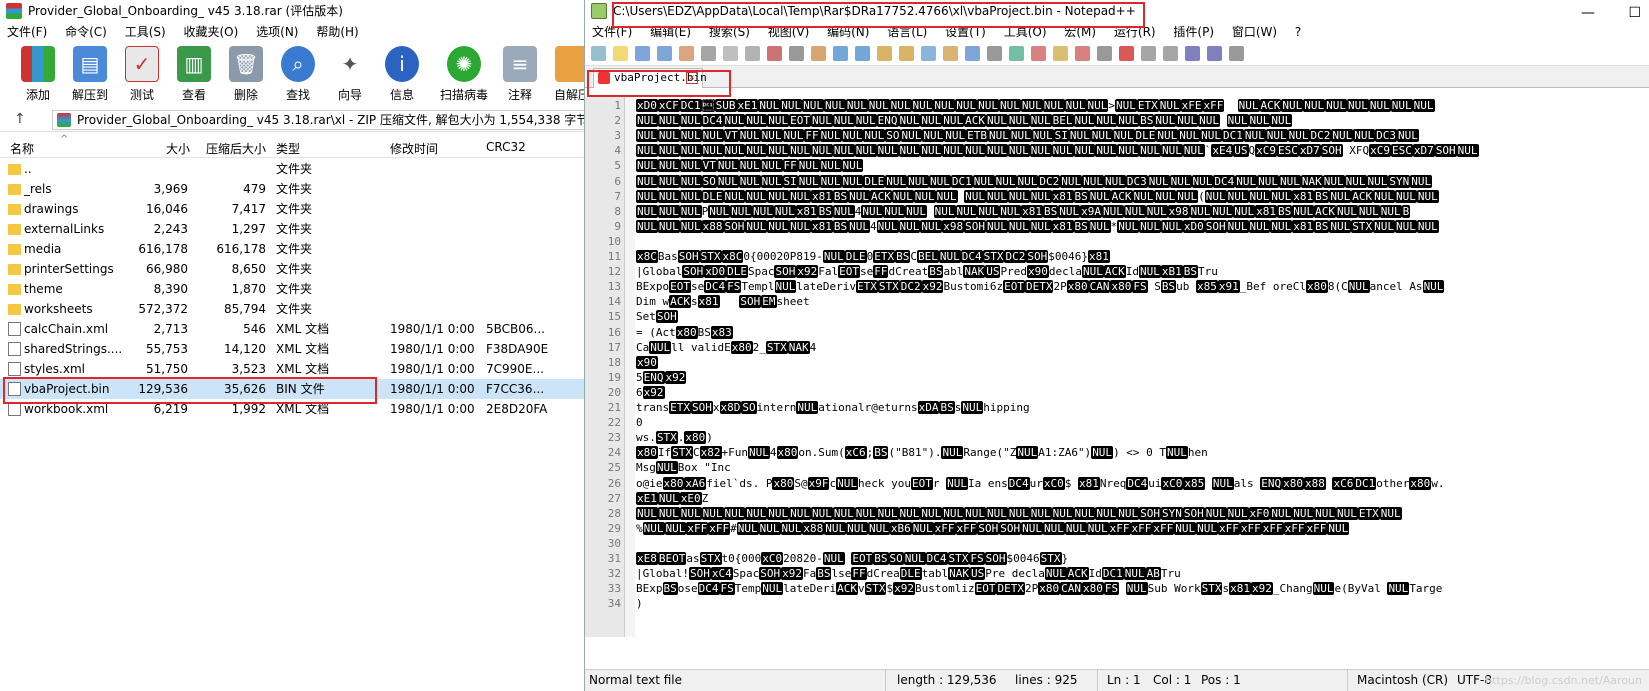 Image resolution: width=1649 pixels, height=691 pixels. Describe the element at coordinates (1236, 53) in the screenshot. I see `run-macro-icon` at that location.